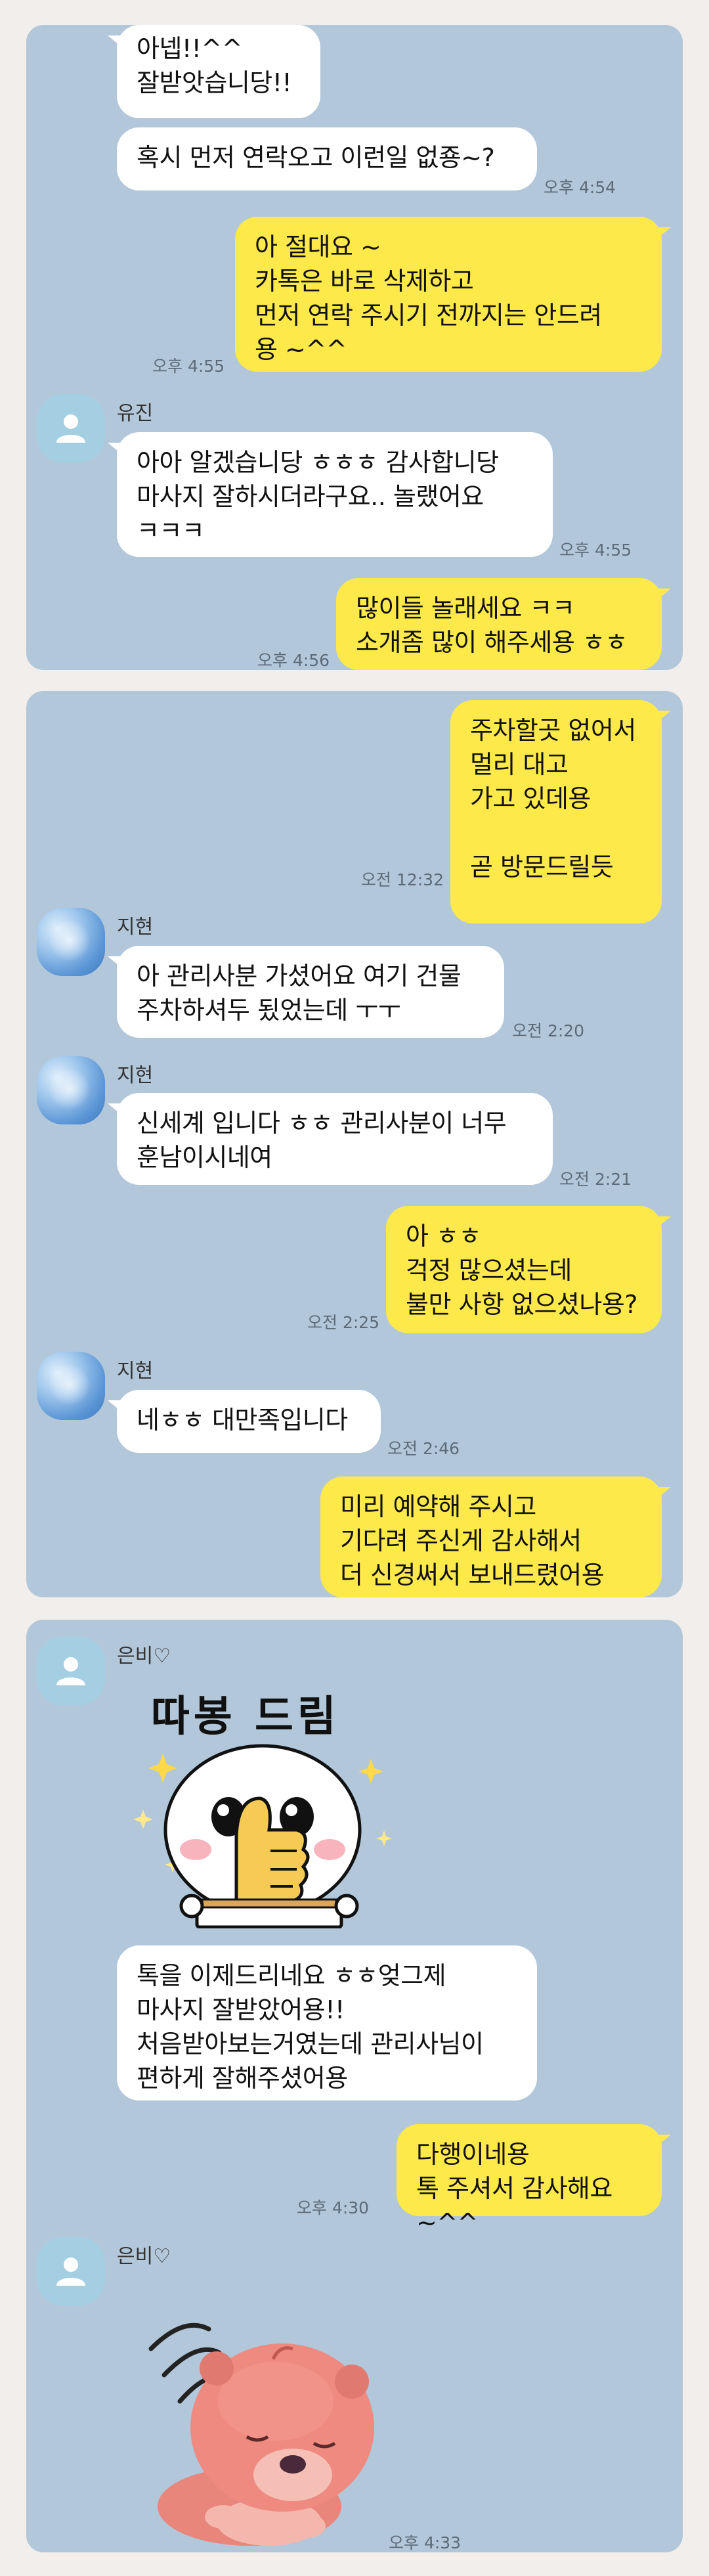 This screenshot has height=2576, width=709. I want to click on message-bubble: 아 관리사분 가셨어요 여기 건물 주차하셔두 됬었는데 ㅜㅜ, so click(306, 992).